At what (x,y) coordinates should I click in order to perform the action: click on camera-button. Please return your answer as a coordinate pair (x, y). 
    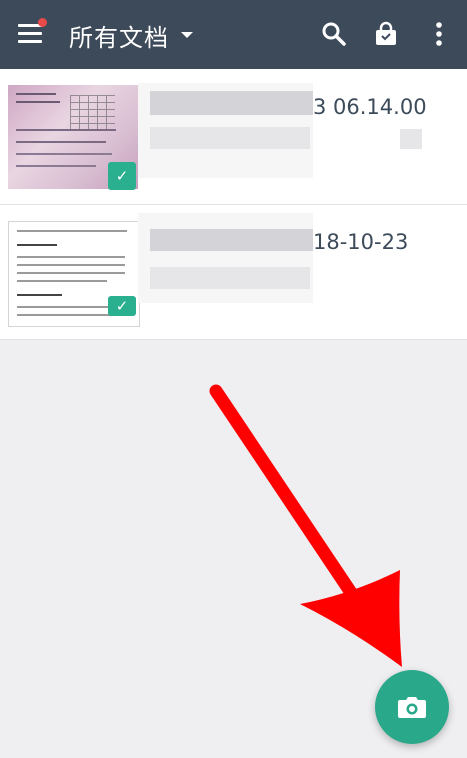
    Looking at the image, I should click on (412, 707).